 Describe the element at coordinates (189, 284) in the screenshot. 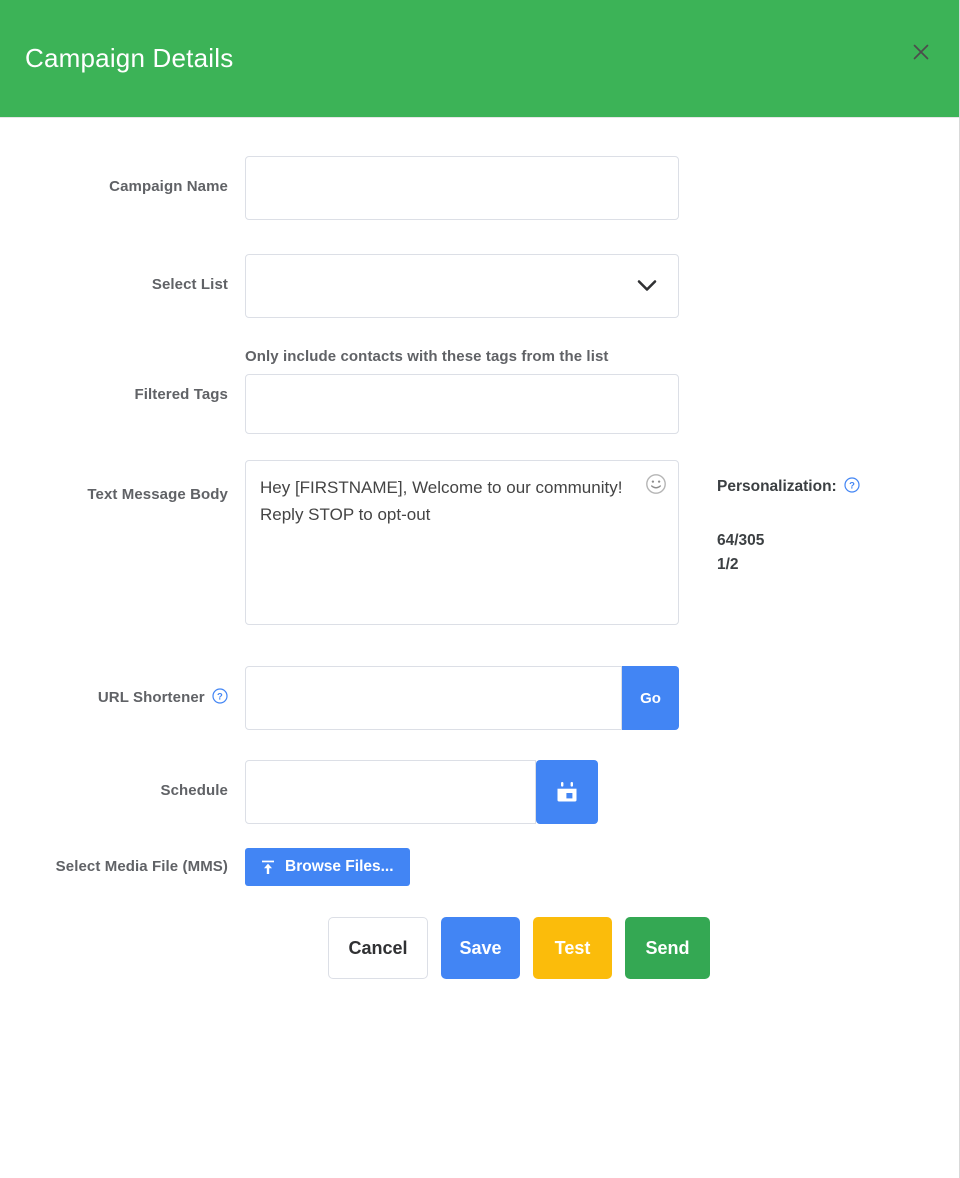

I see `select-list-label: Select List` at that location.